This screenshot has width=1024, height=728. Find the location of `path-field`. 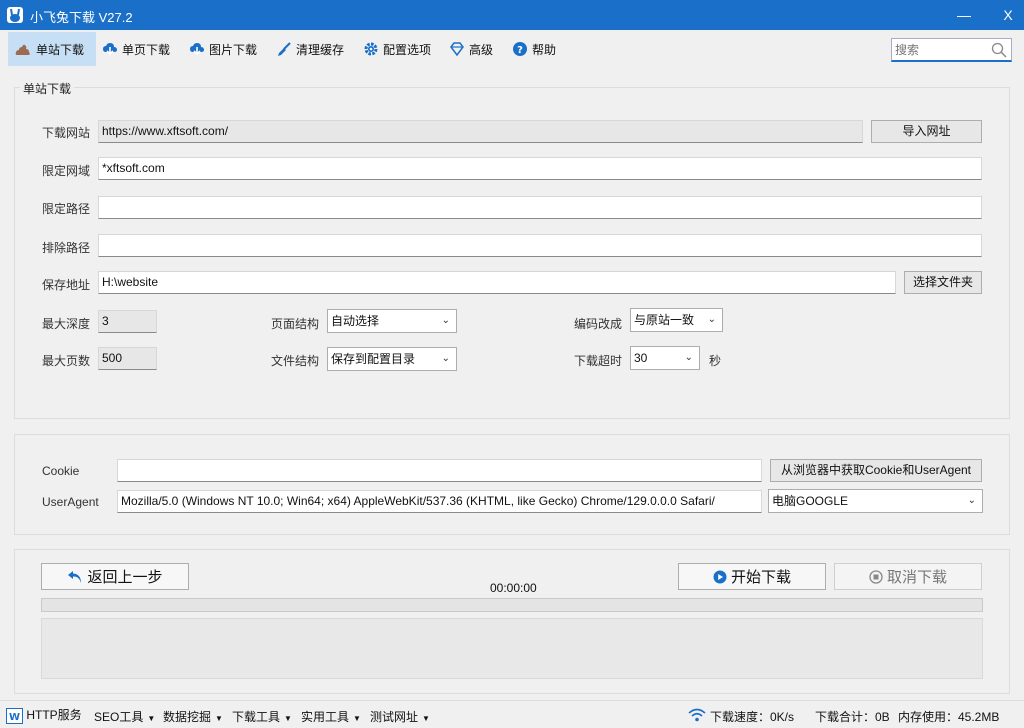

path-field is located at coordinates (540, 207).